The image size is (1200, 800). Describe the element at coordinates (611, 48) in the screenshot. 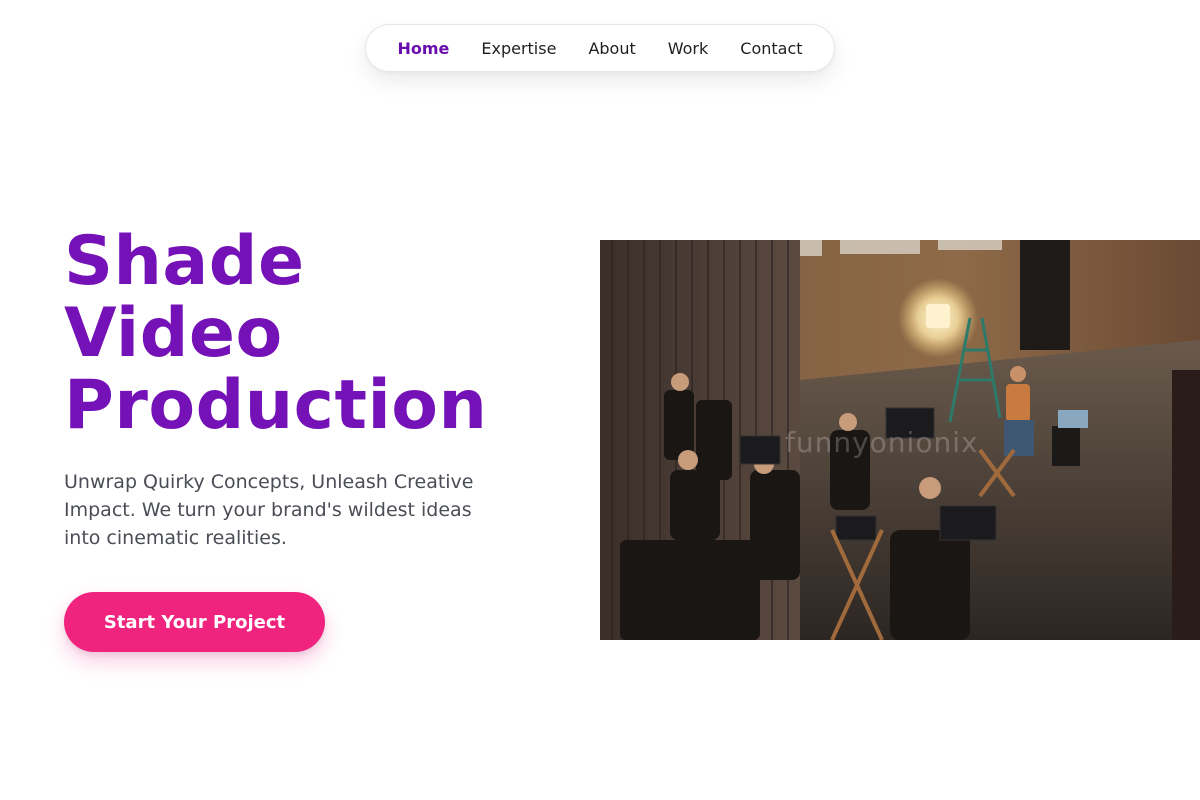

I see `nav-link-about: About` at that location.